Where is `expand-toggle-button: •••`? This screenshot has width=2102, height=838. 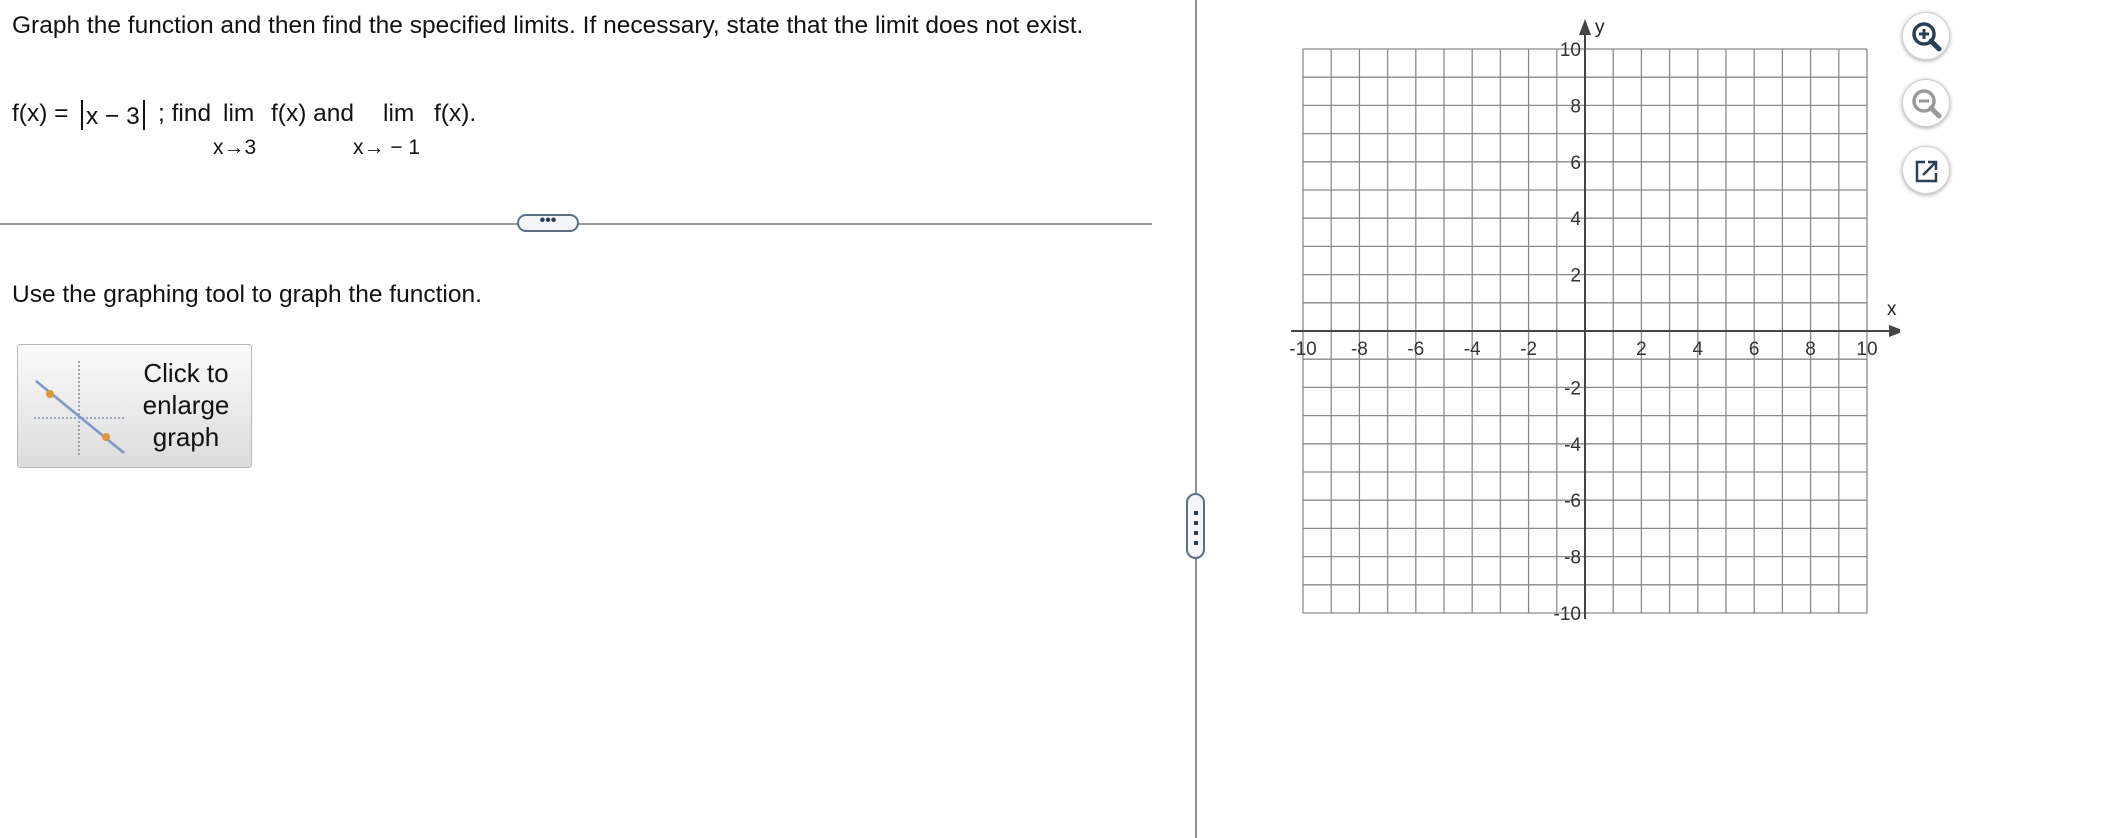
expand-toggle-button: ••• is located at coordinates (548, 222).